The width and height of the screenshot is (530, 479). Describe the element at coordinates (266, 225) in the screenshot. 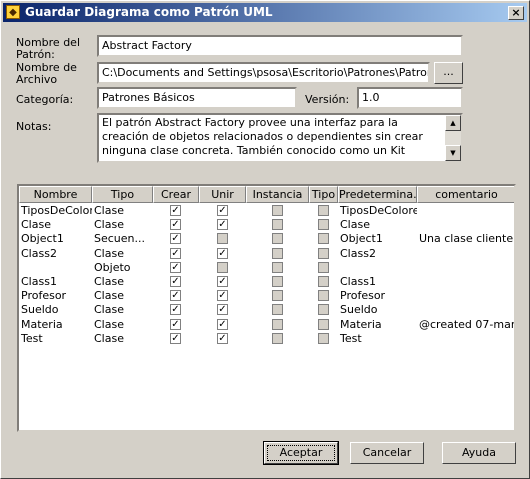

I see `table-row: Clase Clase ✓ ✓ Clase` at that location.